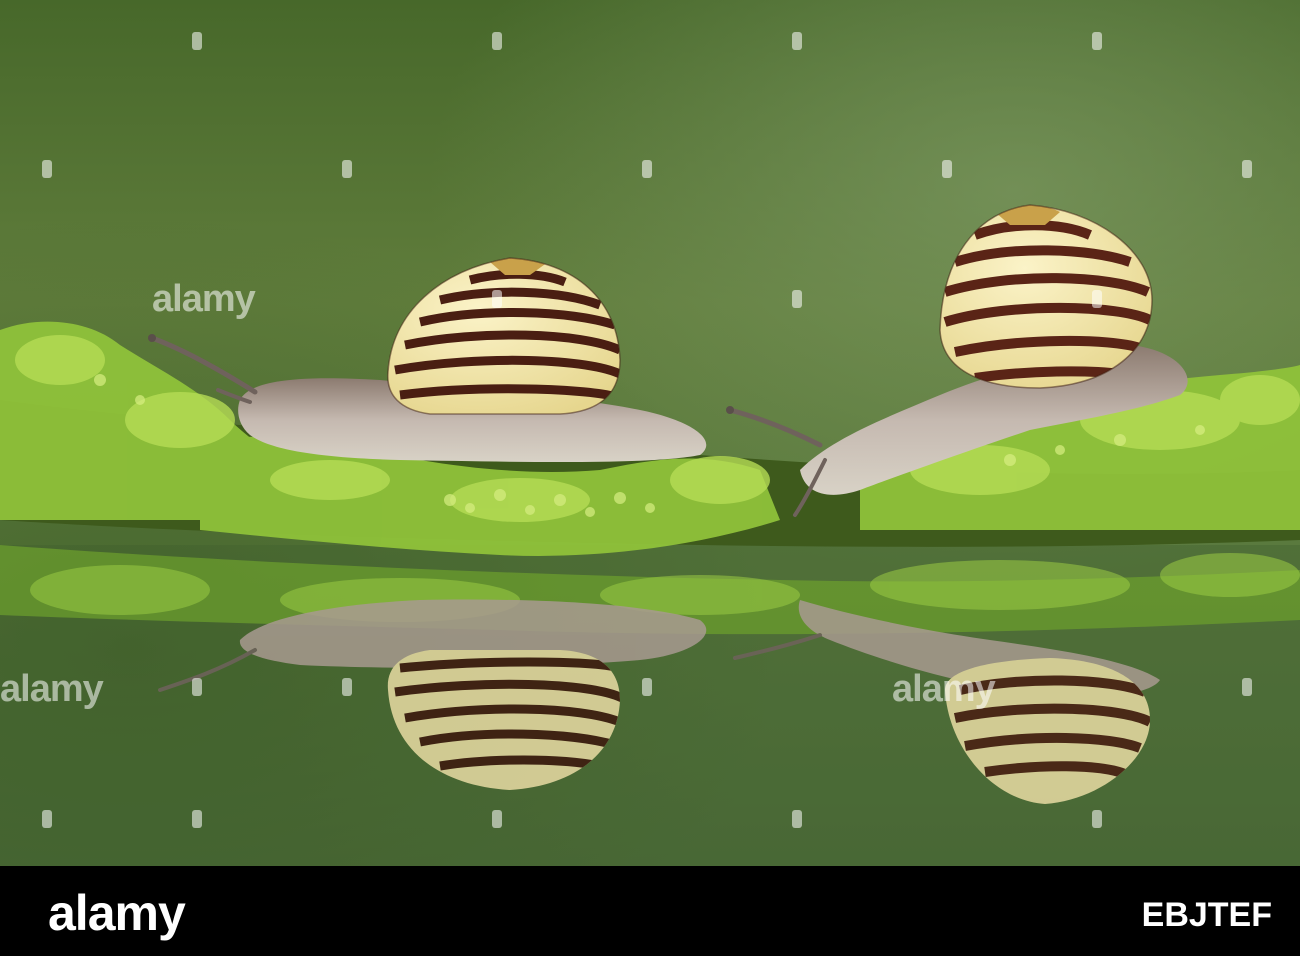  Describe the element at coordinates (117, 913) in the screenshot. I see `alamy-logo: alamy` at that location.